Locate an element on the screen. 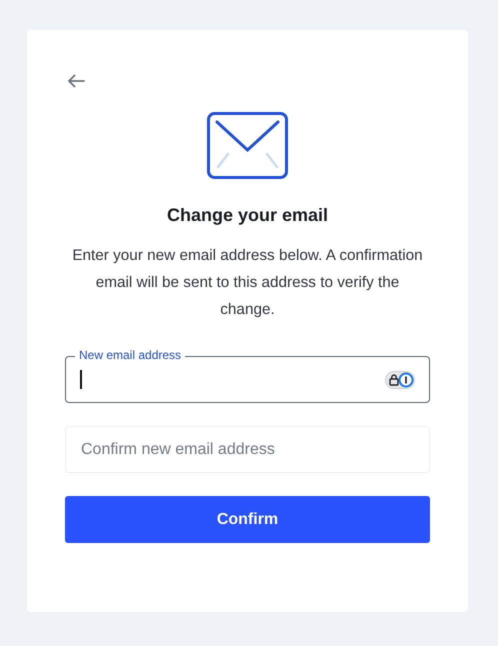 The image size is (498, 646). text-cursor is located at coordinates (81, 379).